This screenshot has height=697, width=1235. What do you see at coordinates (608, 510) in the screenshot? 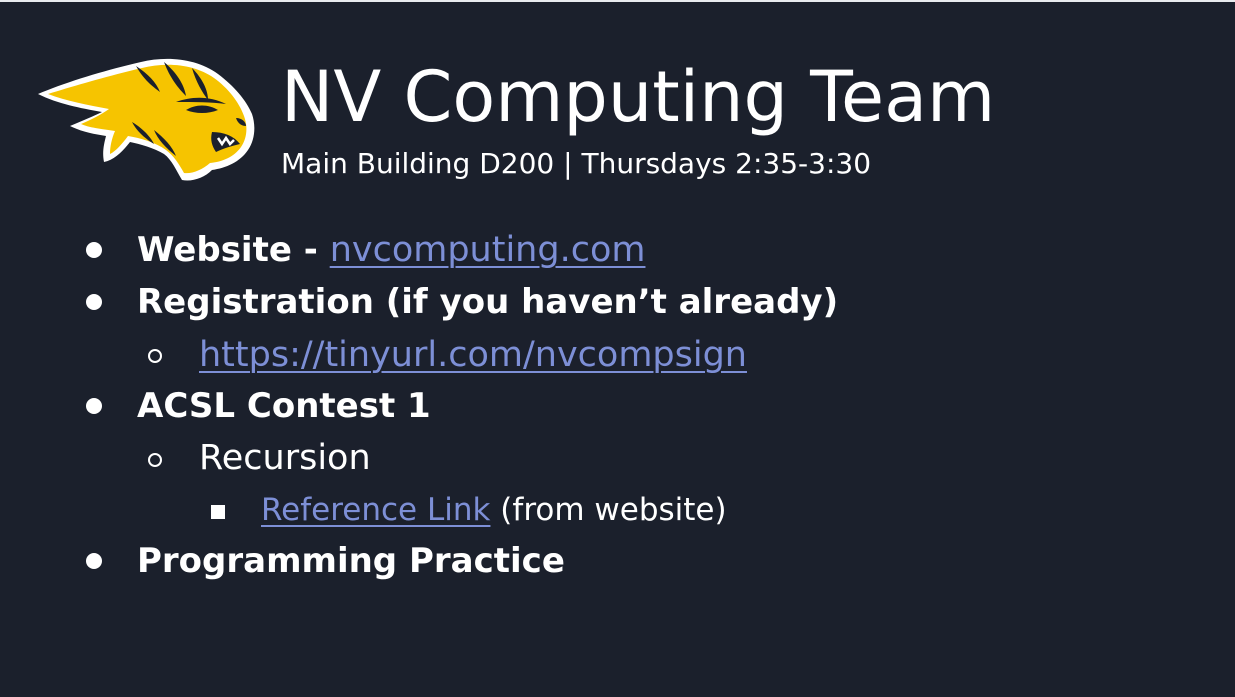
I see `reference-note: (from website)` at bounding box center [608, 510].